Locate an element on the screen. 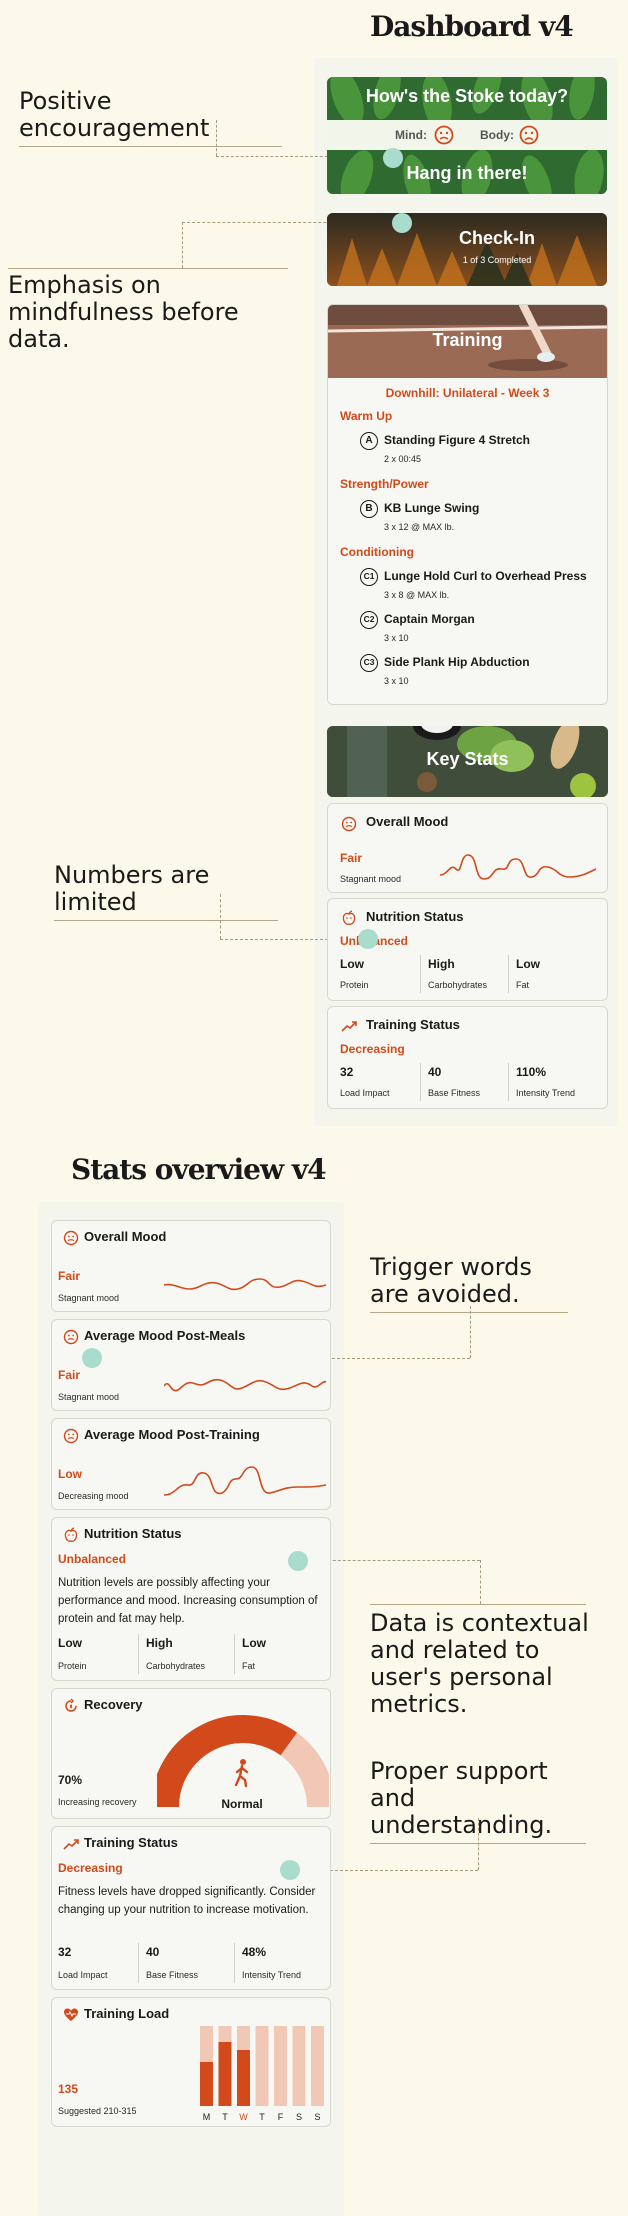  exercise-name: Side Plank Hip Abduction is located at coordinates (457, 662).